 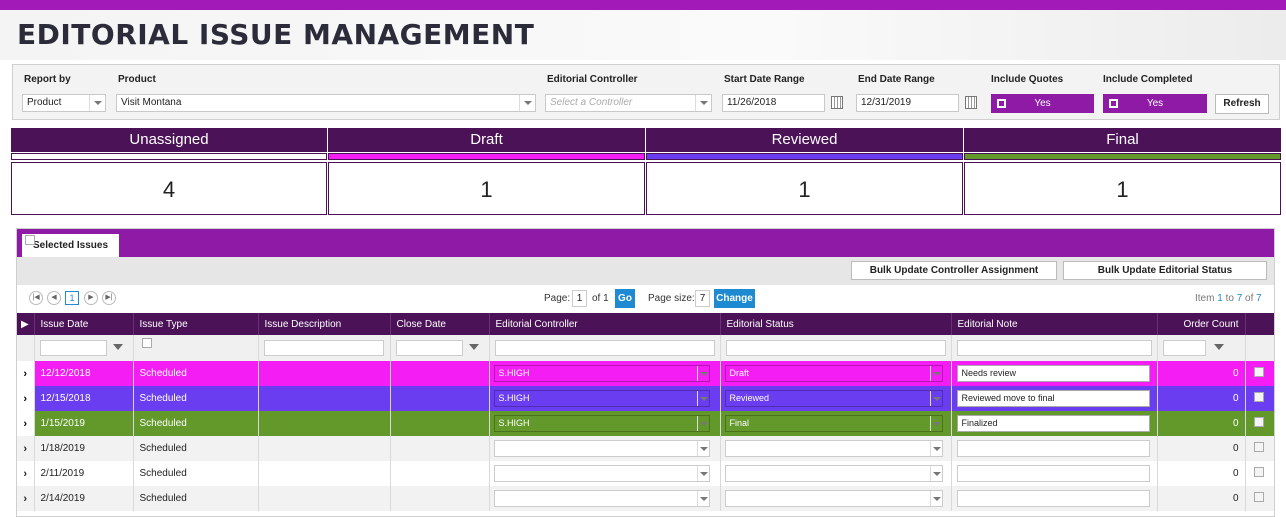 What do you see at coordinates (326, 103) in the screenshot?
I see `product-select: Visit Montana` at bounding box center [326, 103].